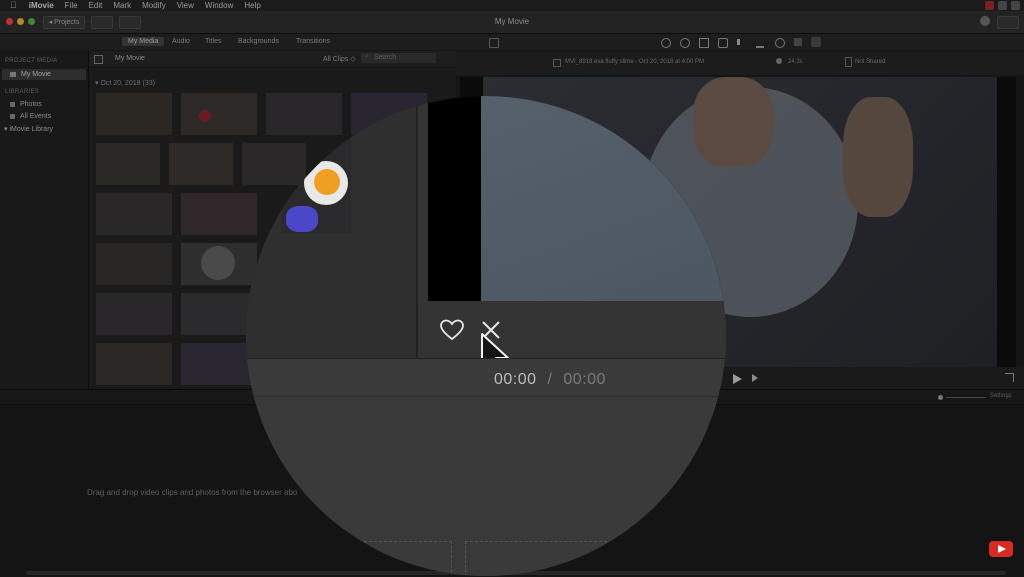 Image resolution: width=1024 pixels, height=577 pixels. What do you see at coordinates (985, 21) in the screenshot?
I see `enhance-icon` at bounding box center [985, 21].